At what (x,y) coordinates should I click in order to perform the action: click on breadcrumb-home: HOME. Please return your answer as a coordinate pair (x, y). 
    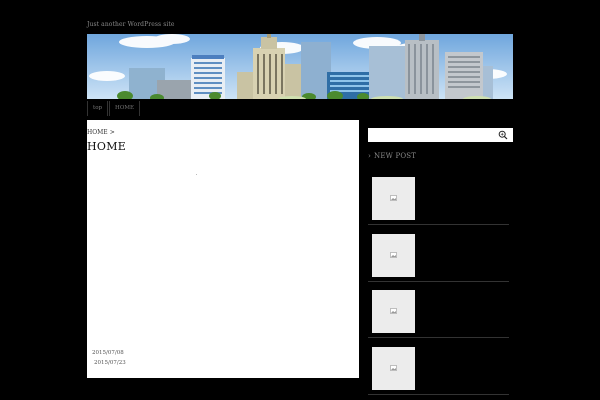
    Looking at the image, I should click on (97, 132).